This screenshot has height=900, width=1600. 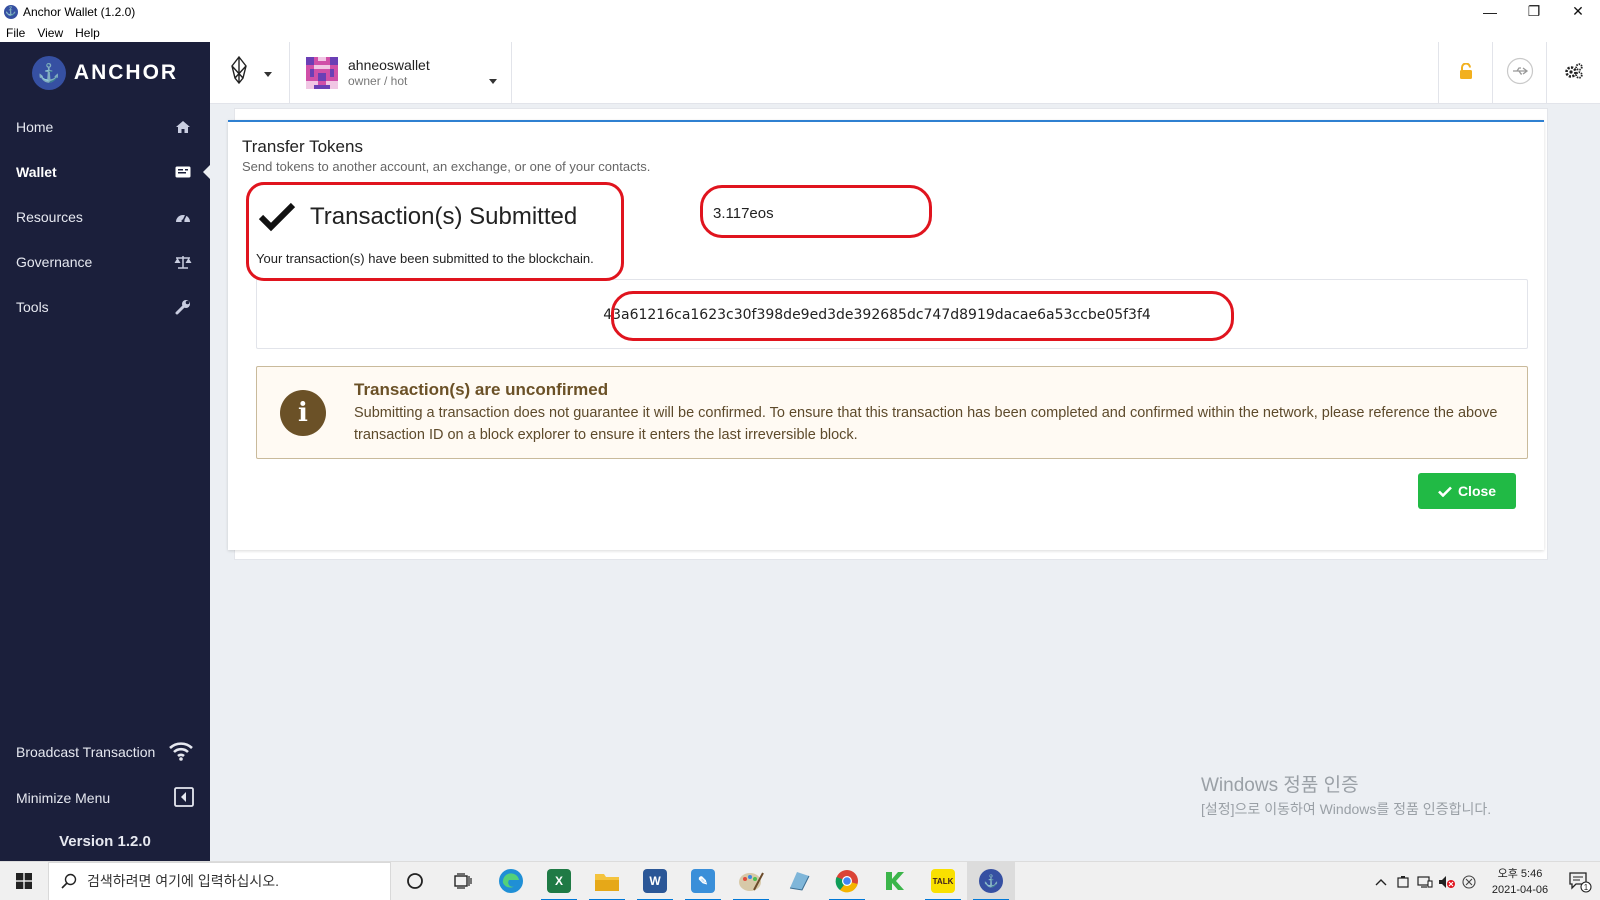 I want to click on network-icon, so click(x=1425, y=881).